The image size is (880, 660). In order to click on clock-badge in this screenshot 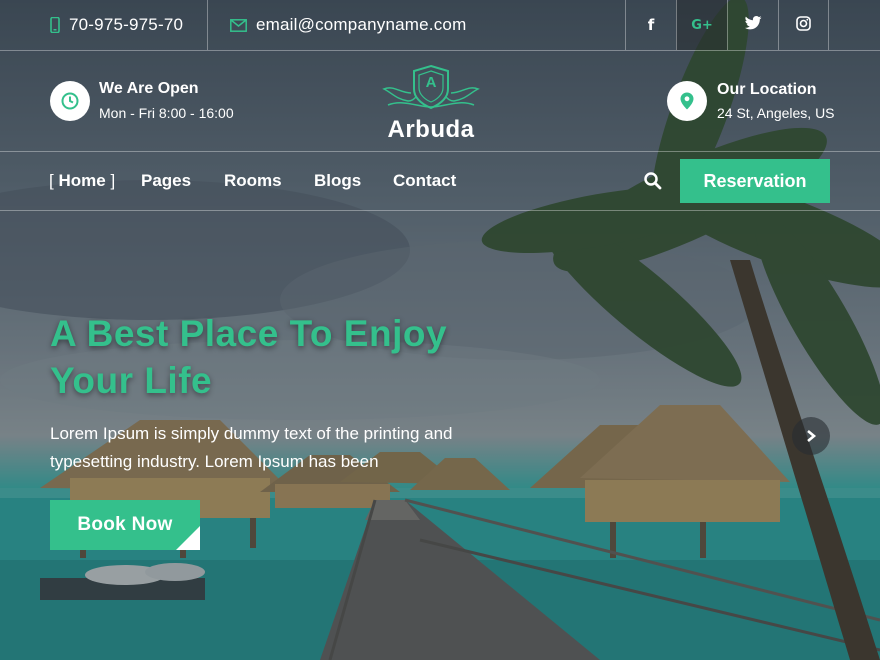, I will do `click(70, 101)`.